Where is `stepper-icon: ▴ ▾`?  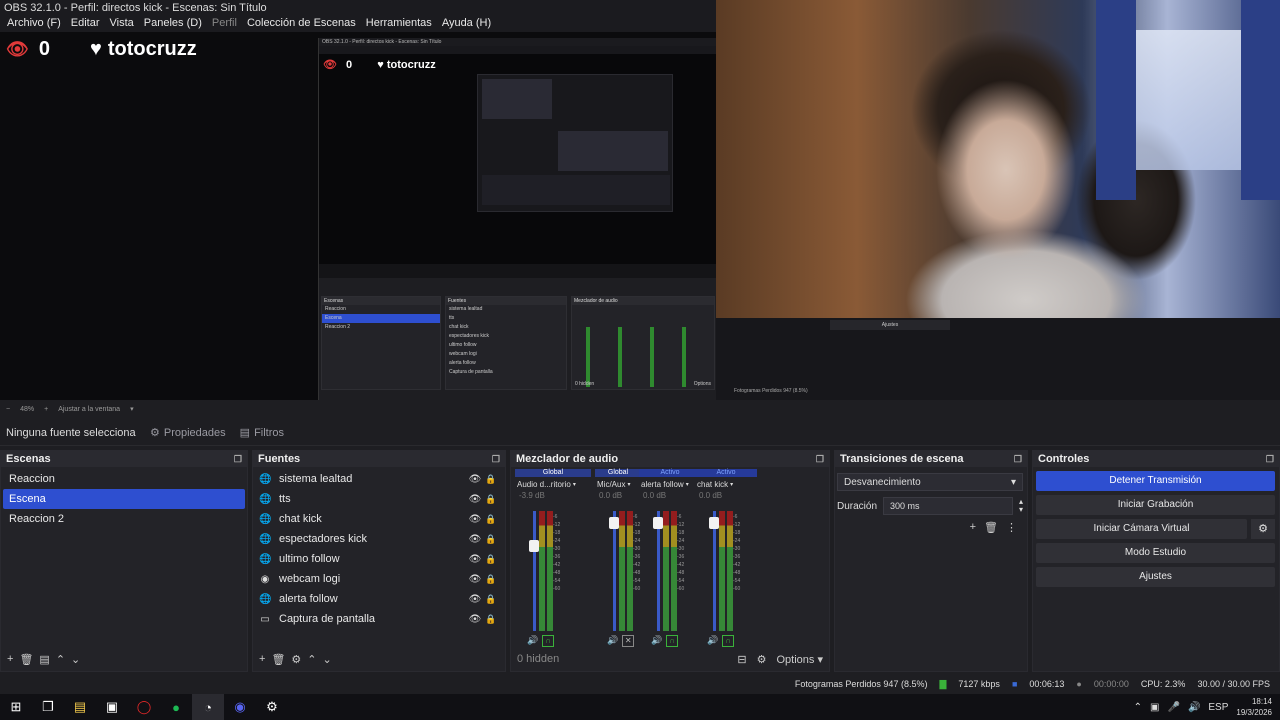
stepper-icon: ▴ ▾ is located at coordinates (1021, 506).